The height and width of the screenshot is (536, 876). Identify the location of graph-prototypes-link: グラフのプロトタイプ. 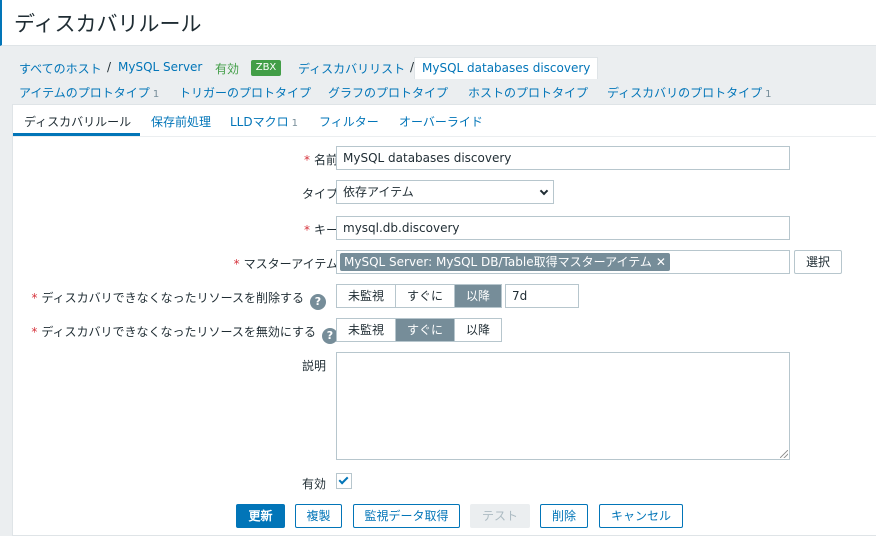
(388, 92).